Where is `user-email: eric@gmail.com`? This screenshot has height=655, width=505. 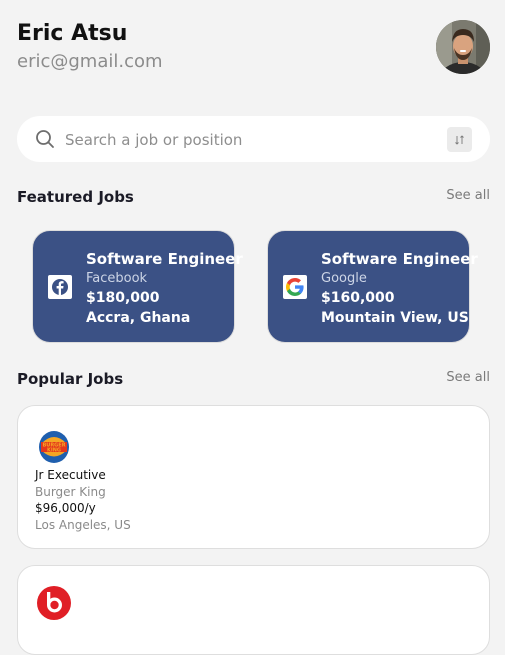
user-email: eric@gmail.com is located at coordinates (90, 61).